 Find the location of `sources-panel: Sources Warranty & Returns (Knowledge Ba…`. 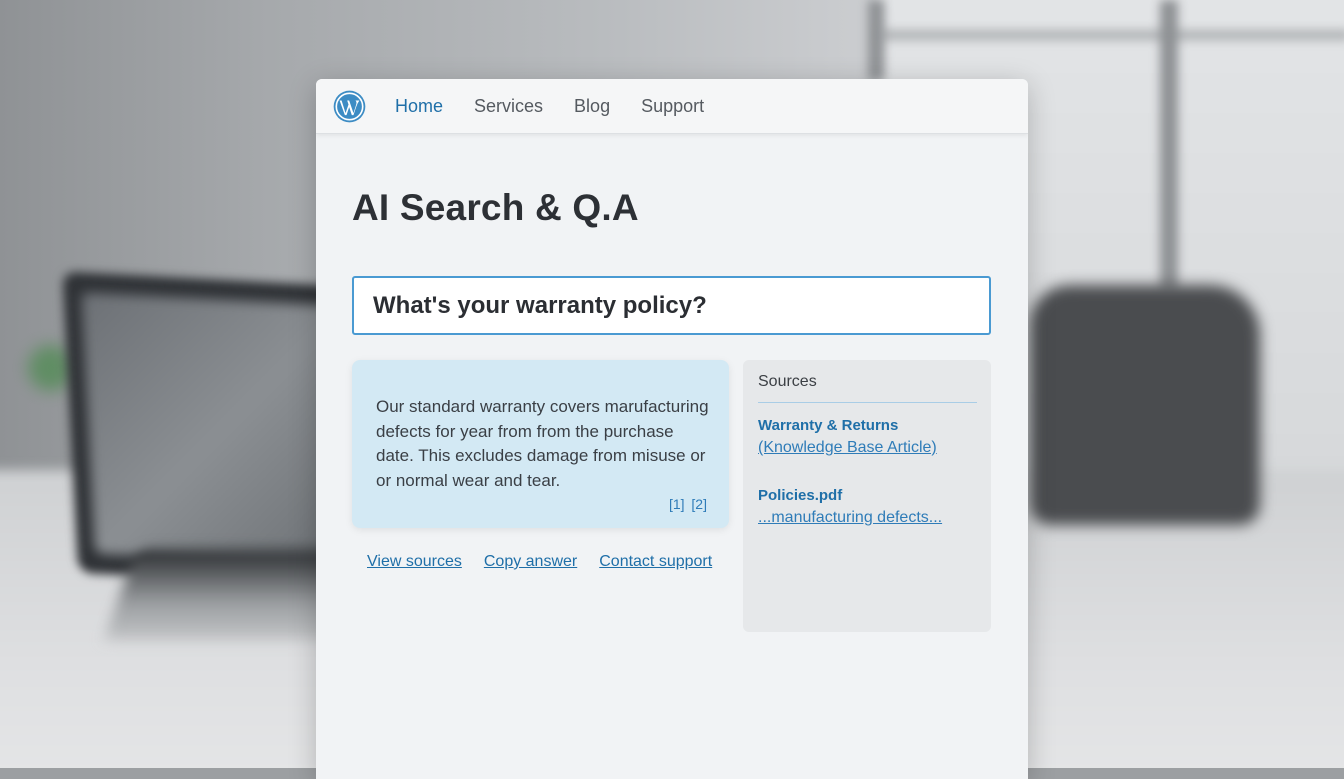

sources-panel: Sources Warranty & Returns (Knowledge Ba… is located at coordinates (867, 496).